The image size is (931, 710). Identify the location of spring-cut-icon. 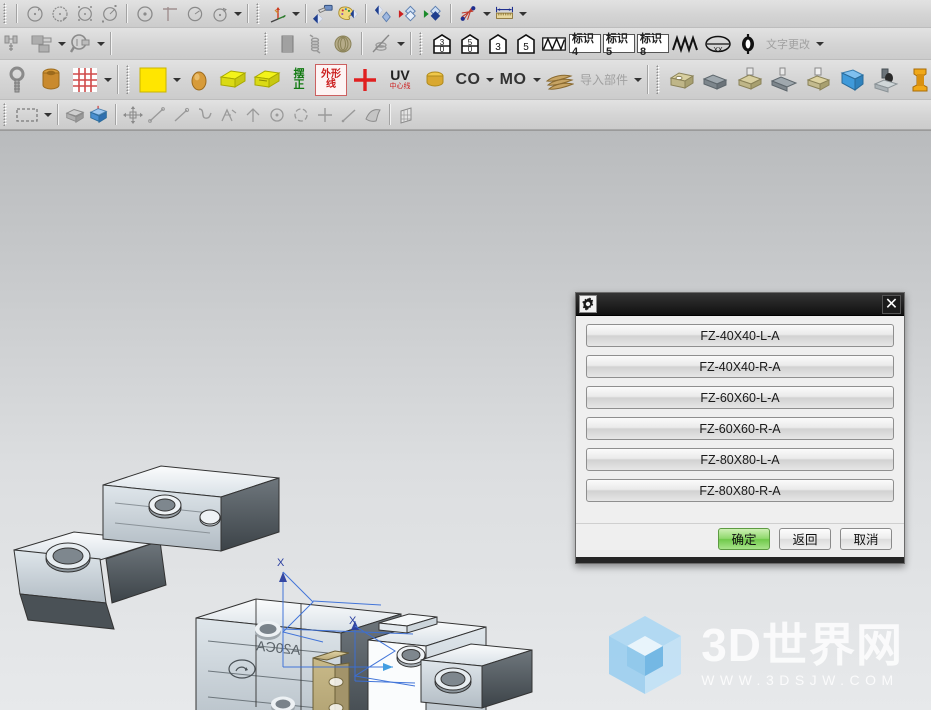
(381, 44).